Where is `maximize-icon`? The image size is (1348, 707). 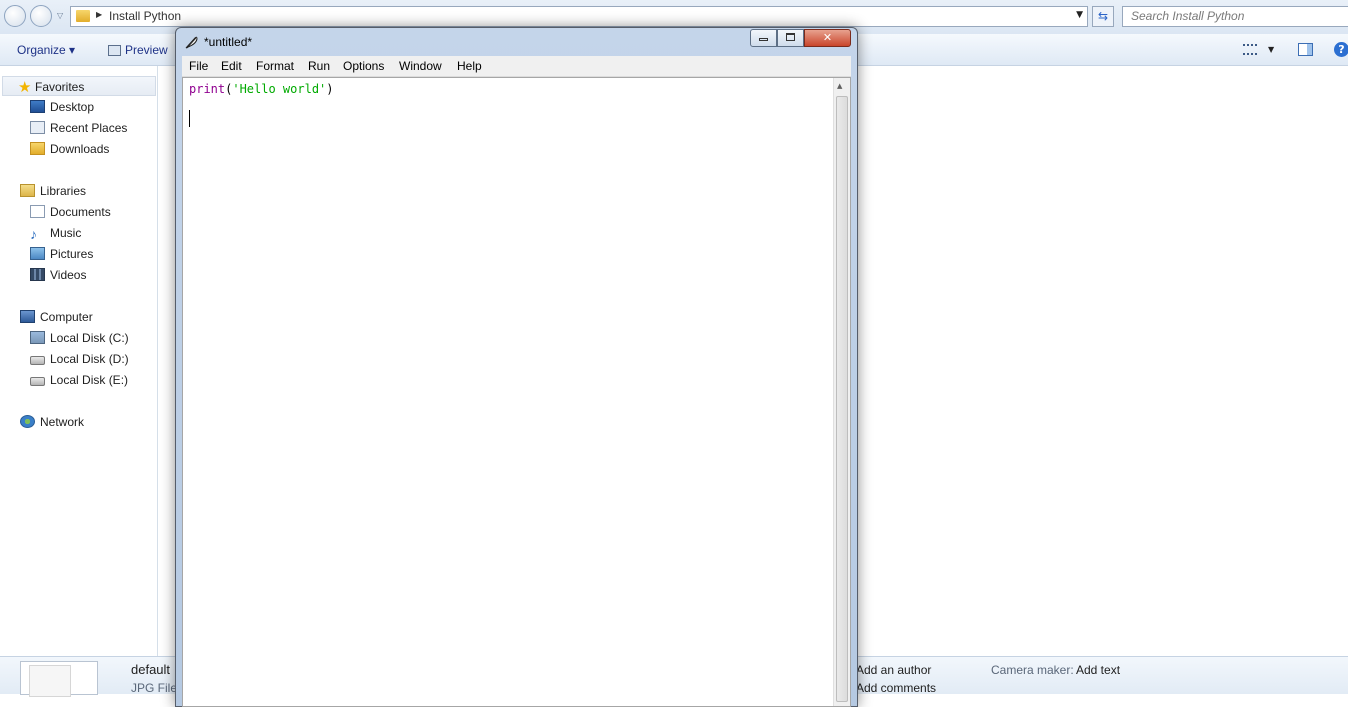 maximize-icon is located at coordinates (790, 37).